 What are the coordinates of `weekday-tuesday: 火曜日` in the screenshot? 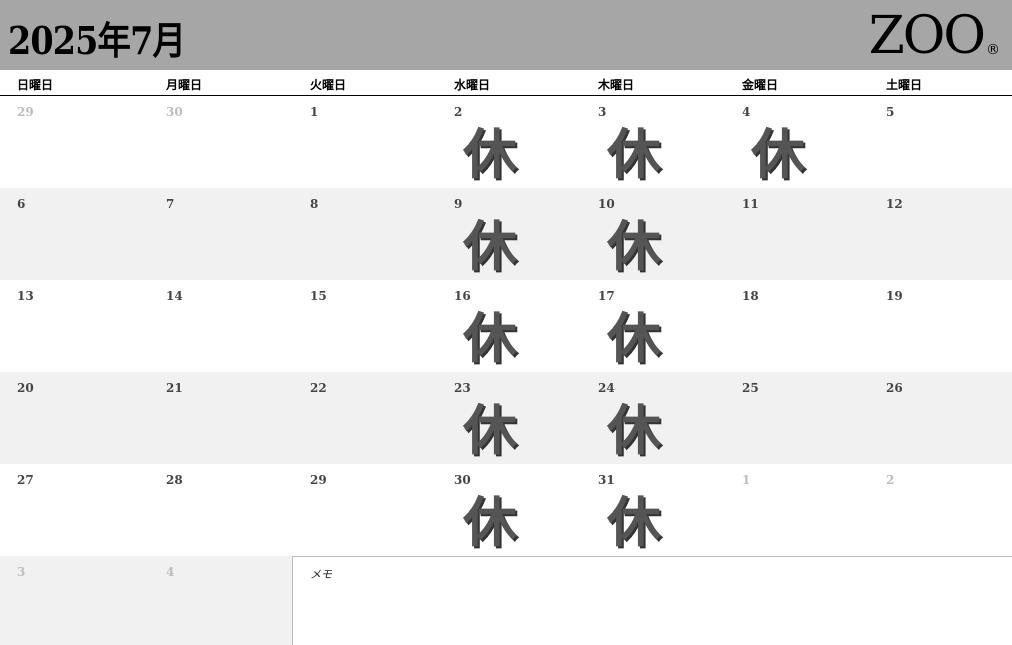 It's located at (328, 85).